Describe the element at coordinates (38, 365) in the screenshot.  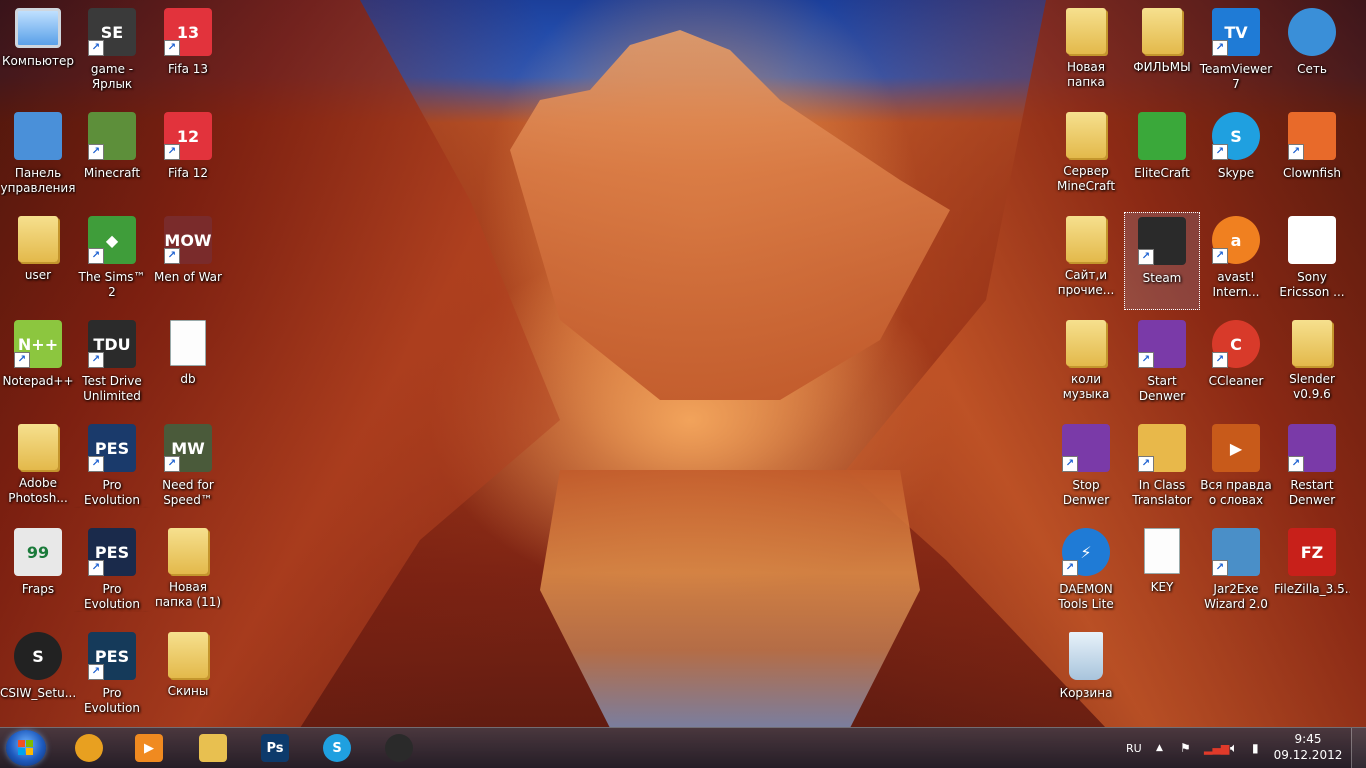
I see `desktop-icon: N++ ↗ Notepad++` at that location.